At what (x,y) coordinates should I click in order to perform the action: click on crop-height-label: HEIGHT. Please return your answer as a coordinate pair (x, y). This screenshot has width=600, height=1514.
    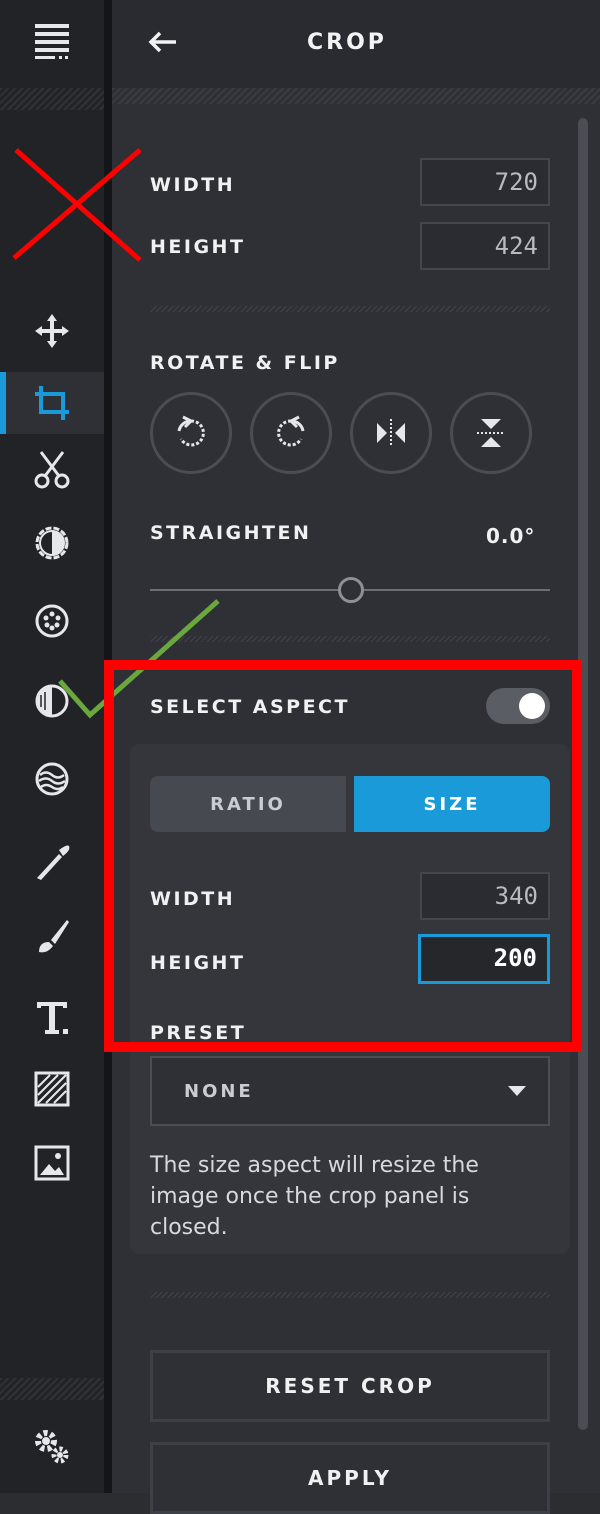
    Looking at the image, I should click on (198, 247).